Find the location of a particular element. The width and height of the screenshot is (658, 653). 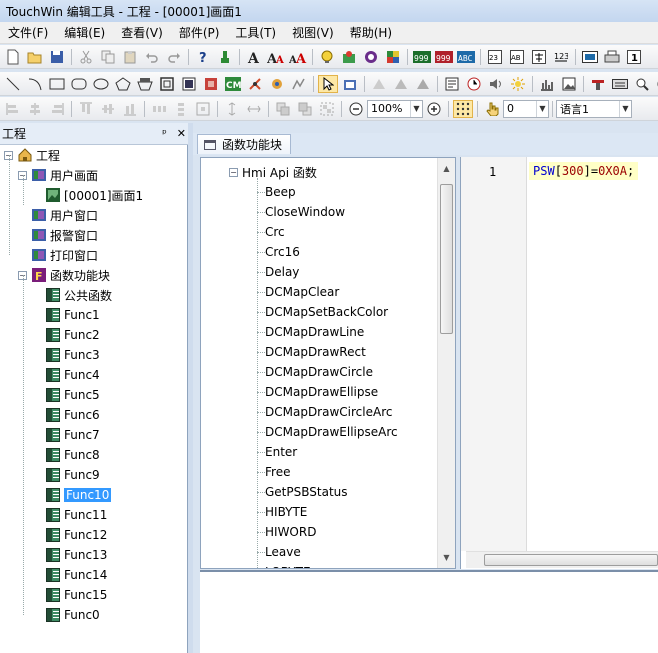

animation-icon is located at coordinates (299, 84).